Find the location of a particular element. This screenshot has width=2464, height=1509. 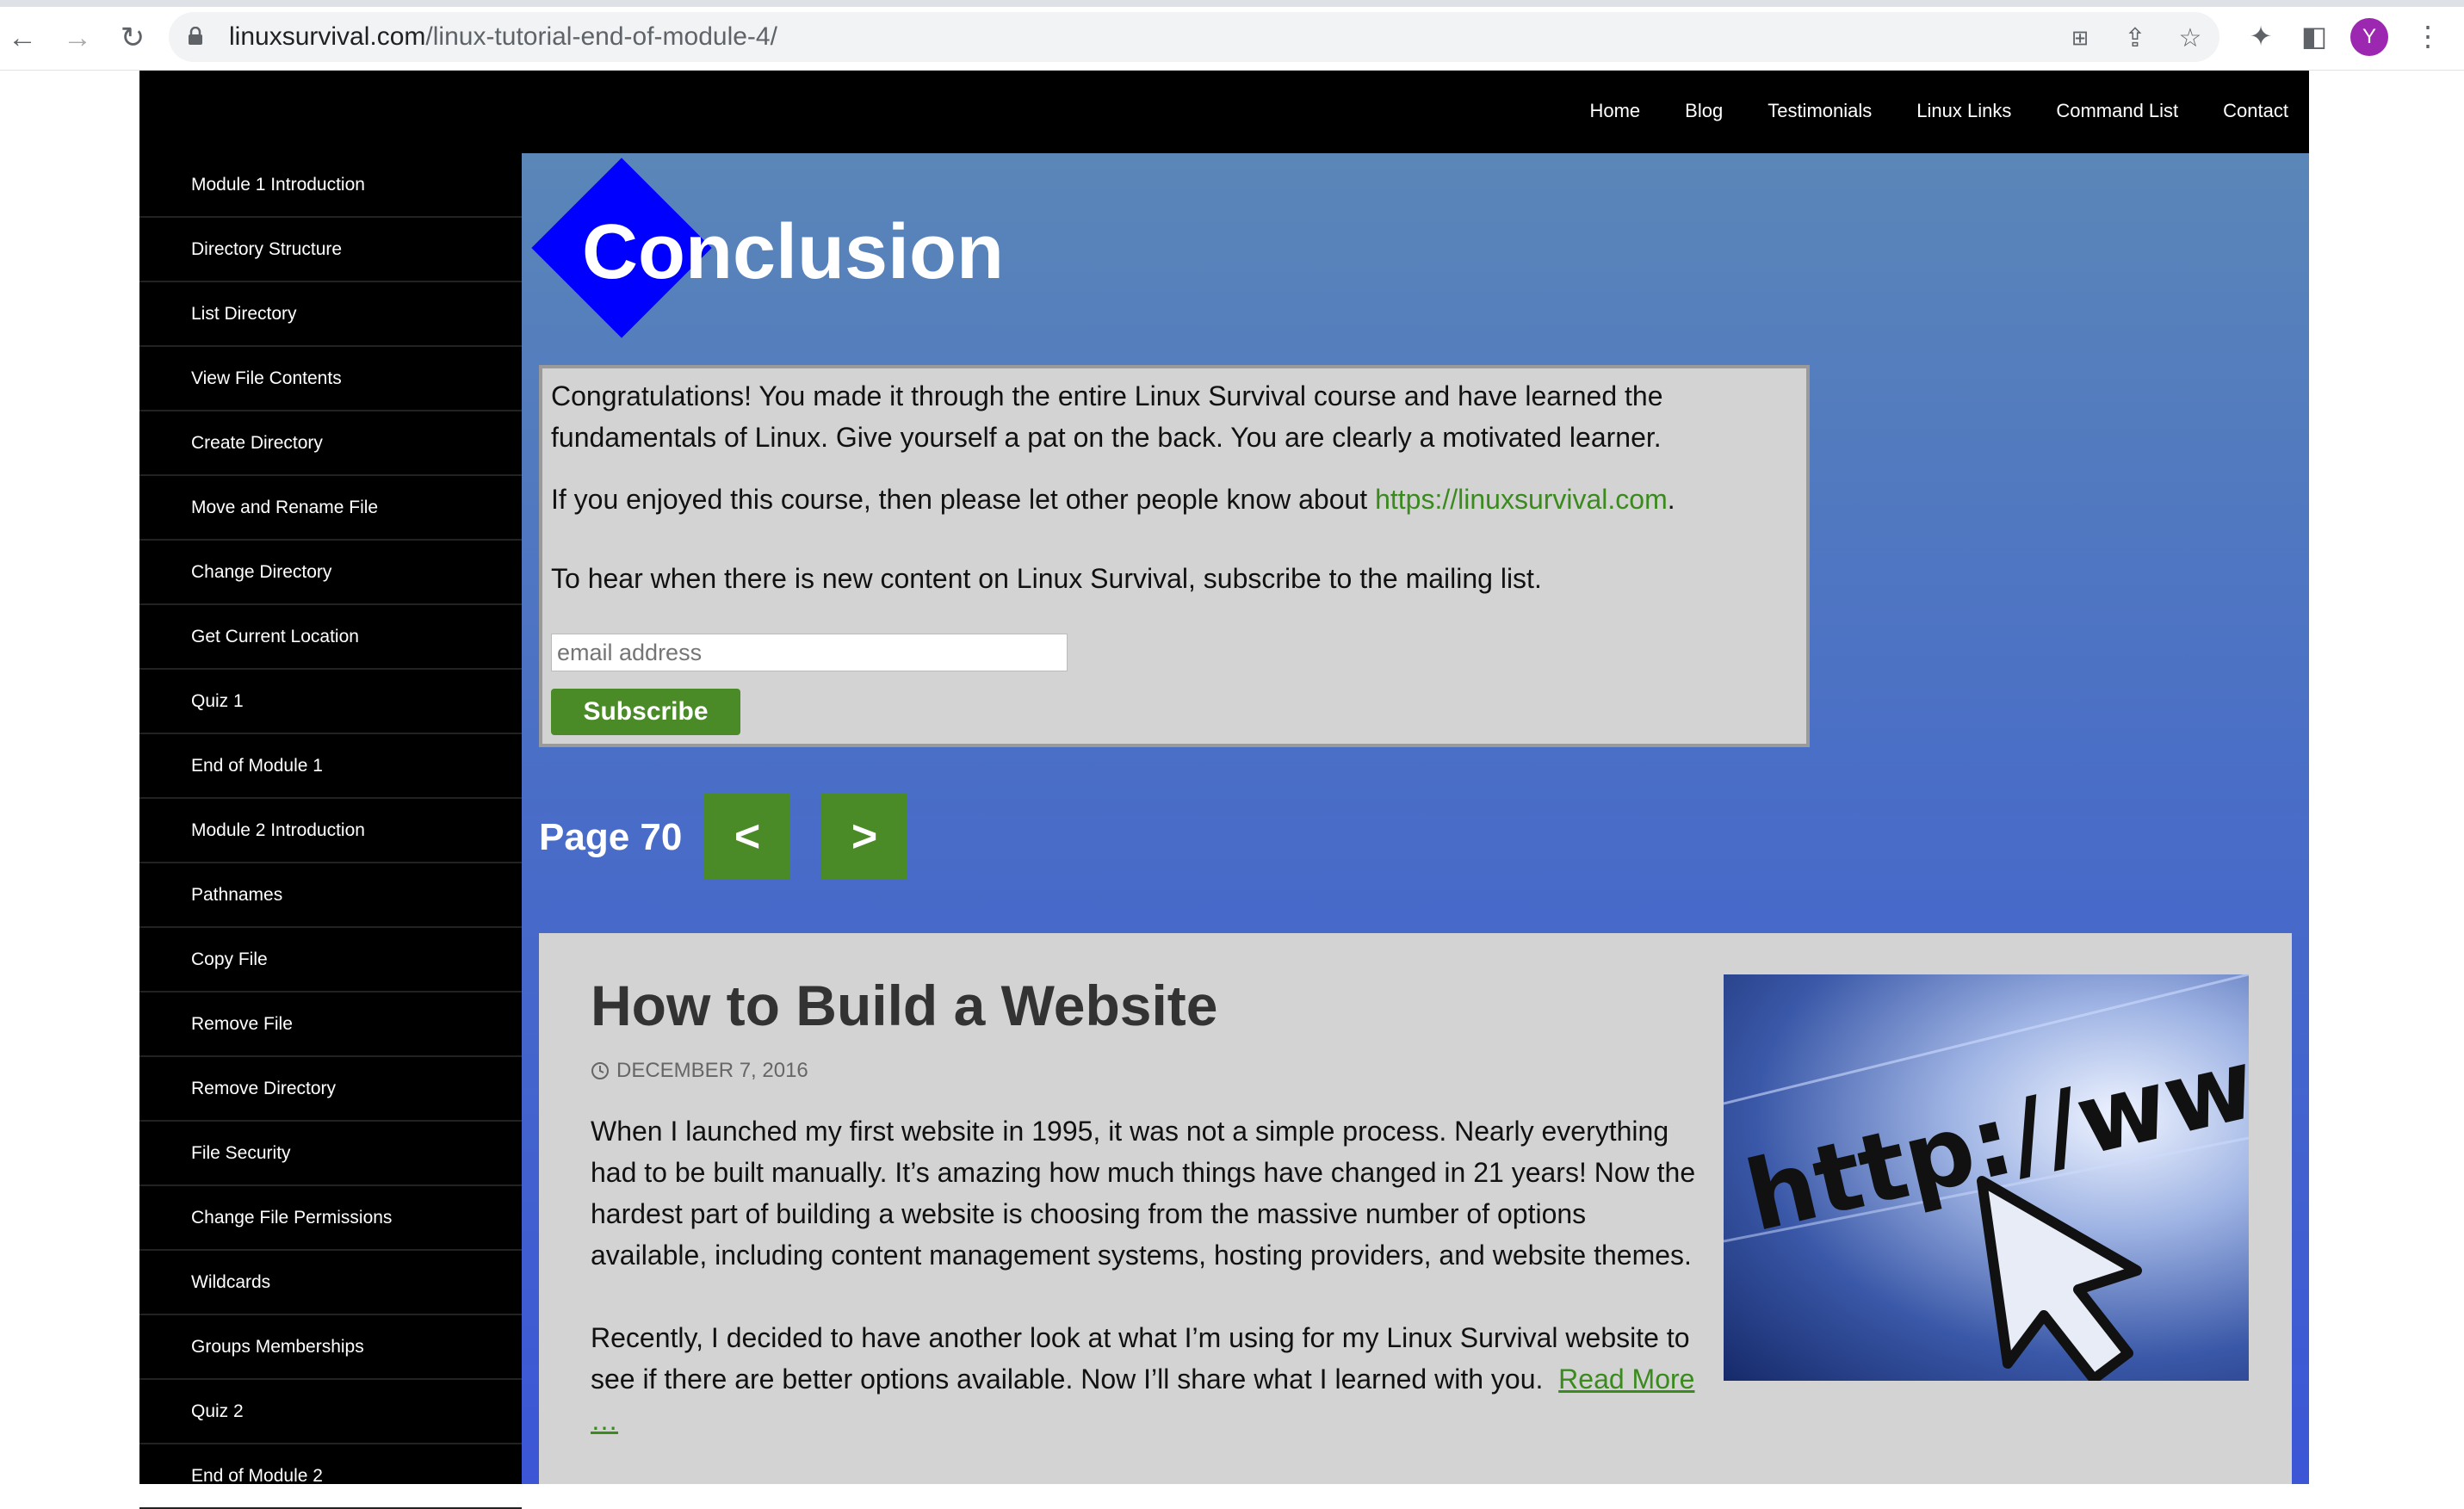

sidebar-item: Directory Structure is located at coordinates (330, 250).